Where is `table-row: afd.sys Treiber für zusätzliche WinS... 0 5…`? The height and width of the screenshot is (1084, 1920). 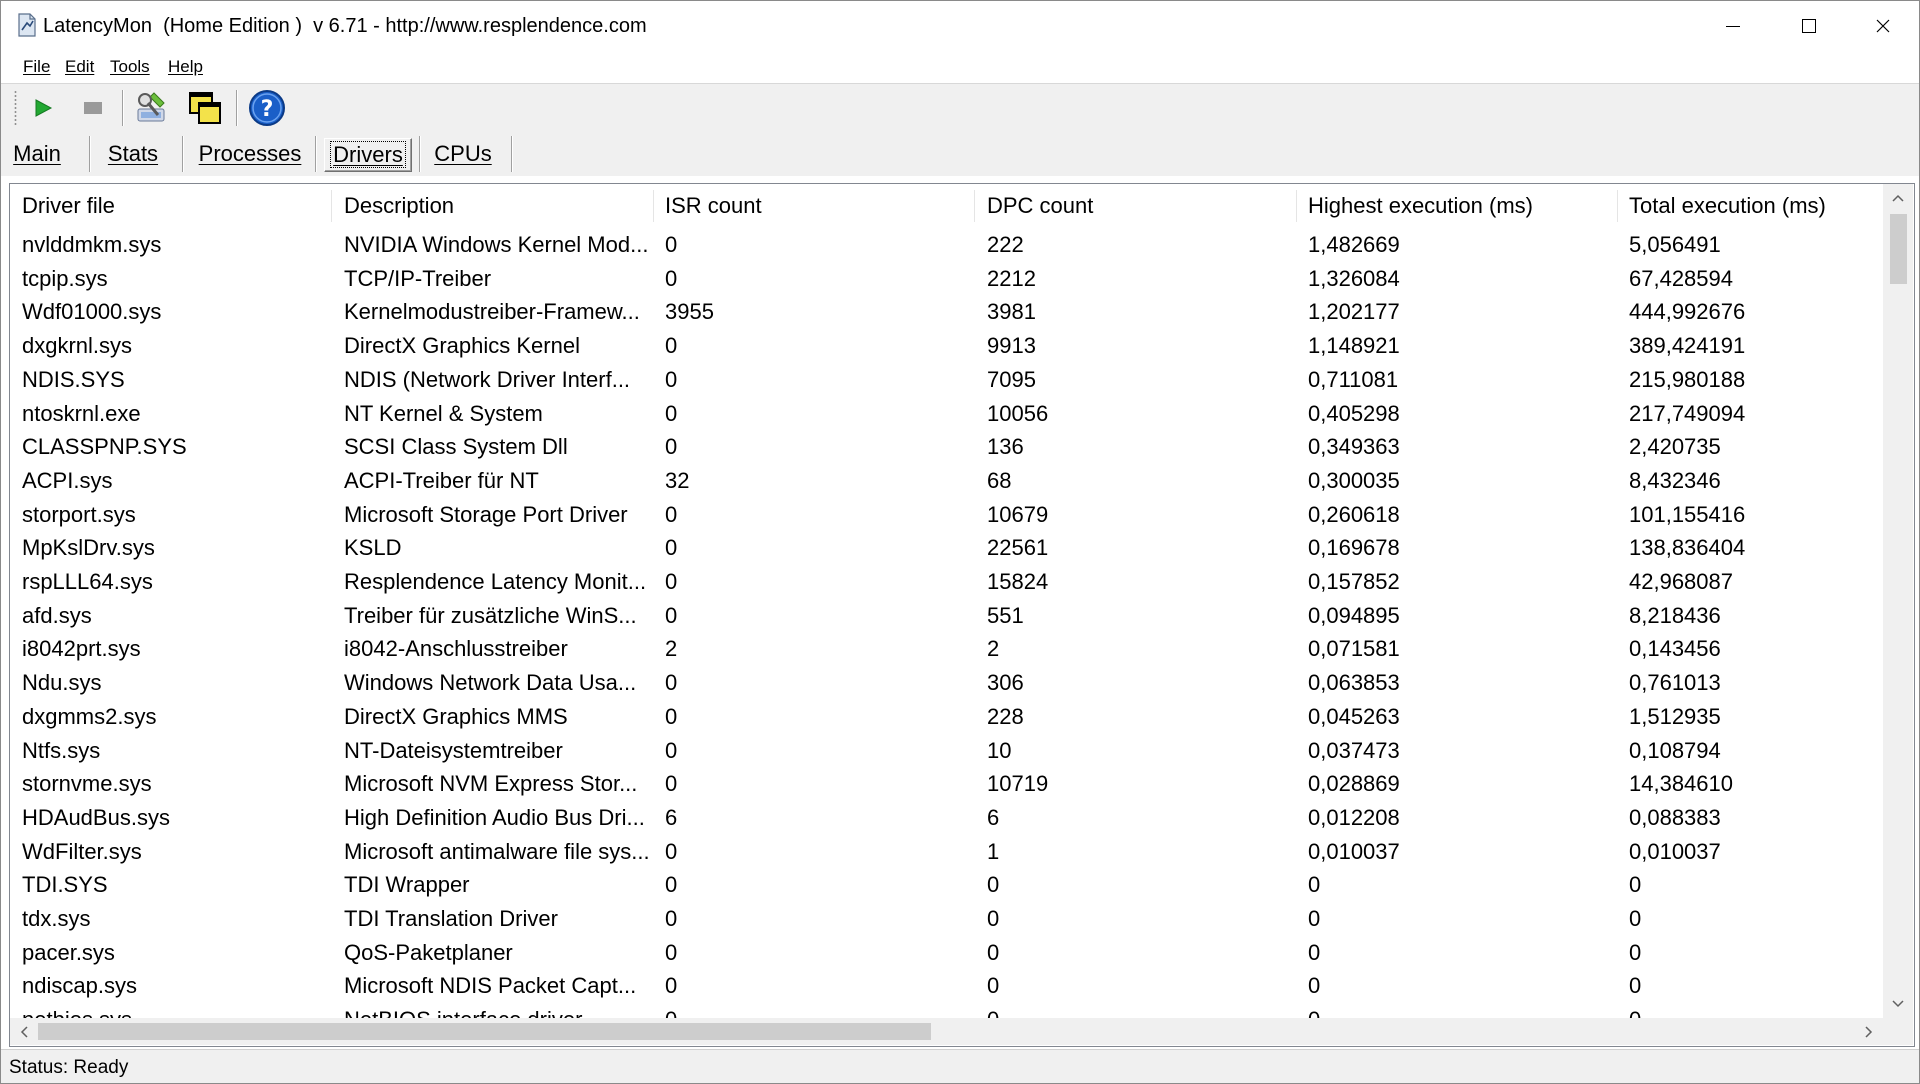
table-row: afd.sys Treiber für zusätzliche WinS... 0 5… is located at coordinates (946, 616).